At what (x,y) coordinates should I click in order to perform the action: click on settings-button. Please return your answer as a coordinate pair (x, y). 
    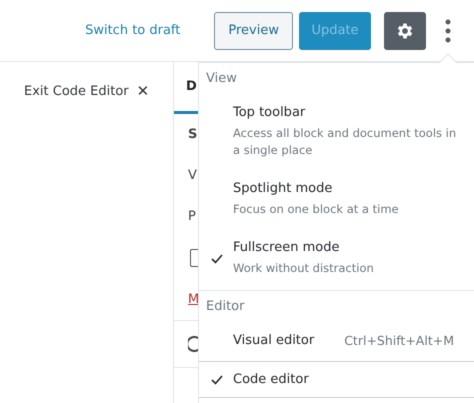
    Looking at the image, I should click on (405, 31).